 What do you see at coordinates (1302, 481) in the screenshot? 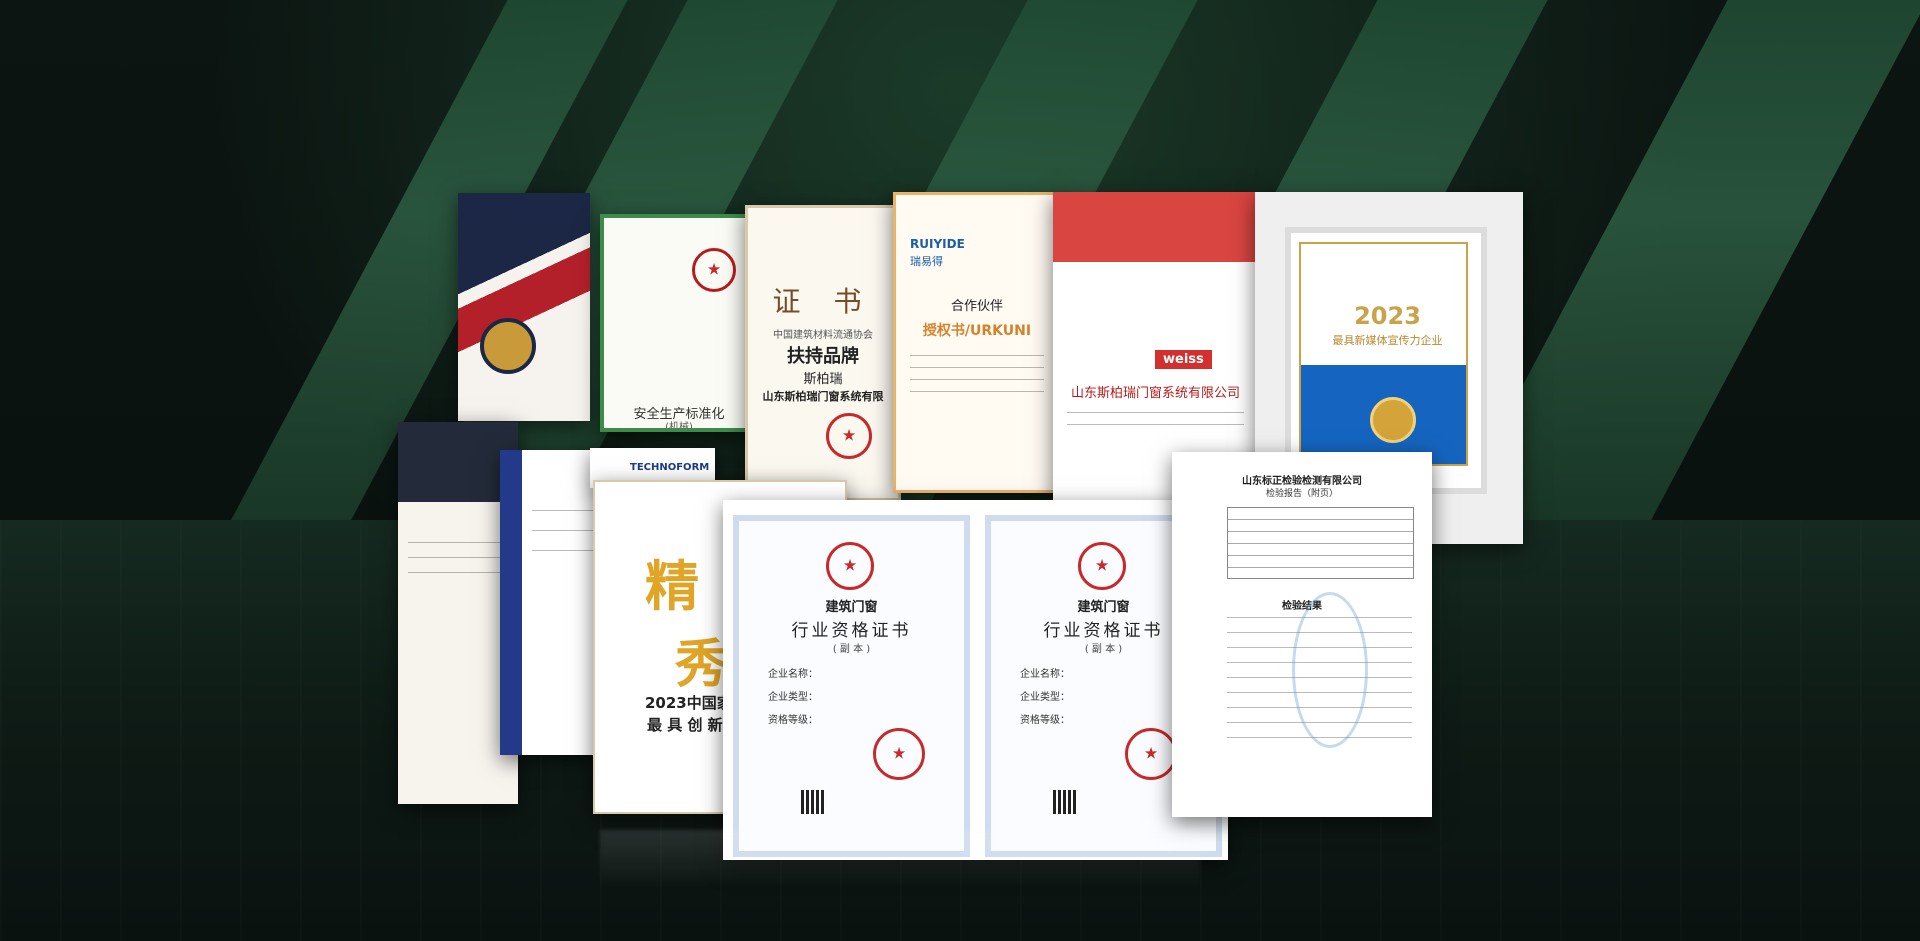
I see `report-title: 山东标正检验检测有限公司` at bounding box center [1302, 481].